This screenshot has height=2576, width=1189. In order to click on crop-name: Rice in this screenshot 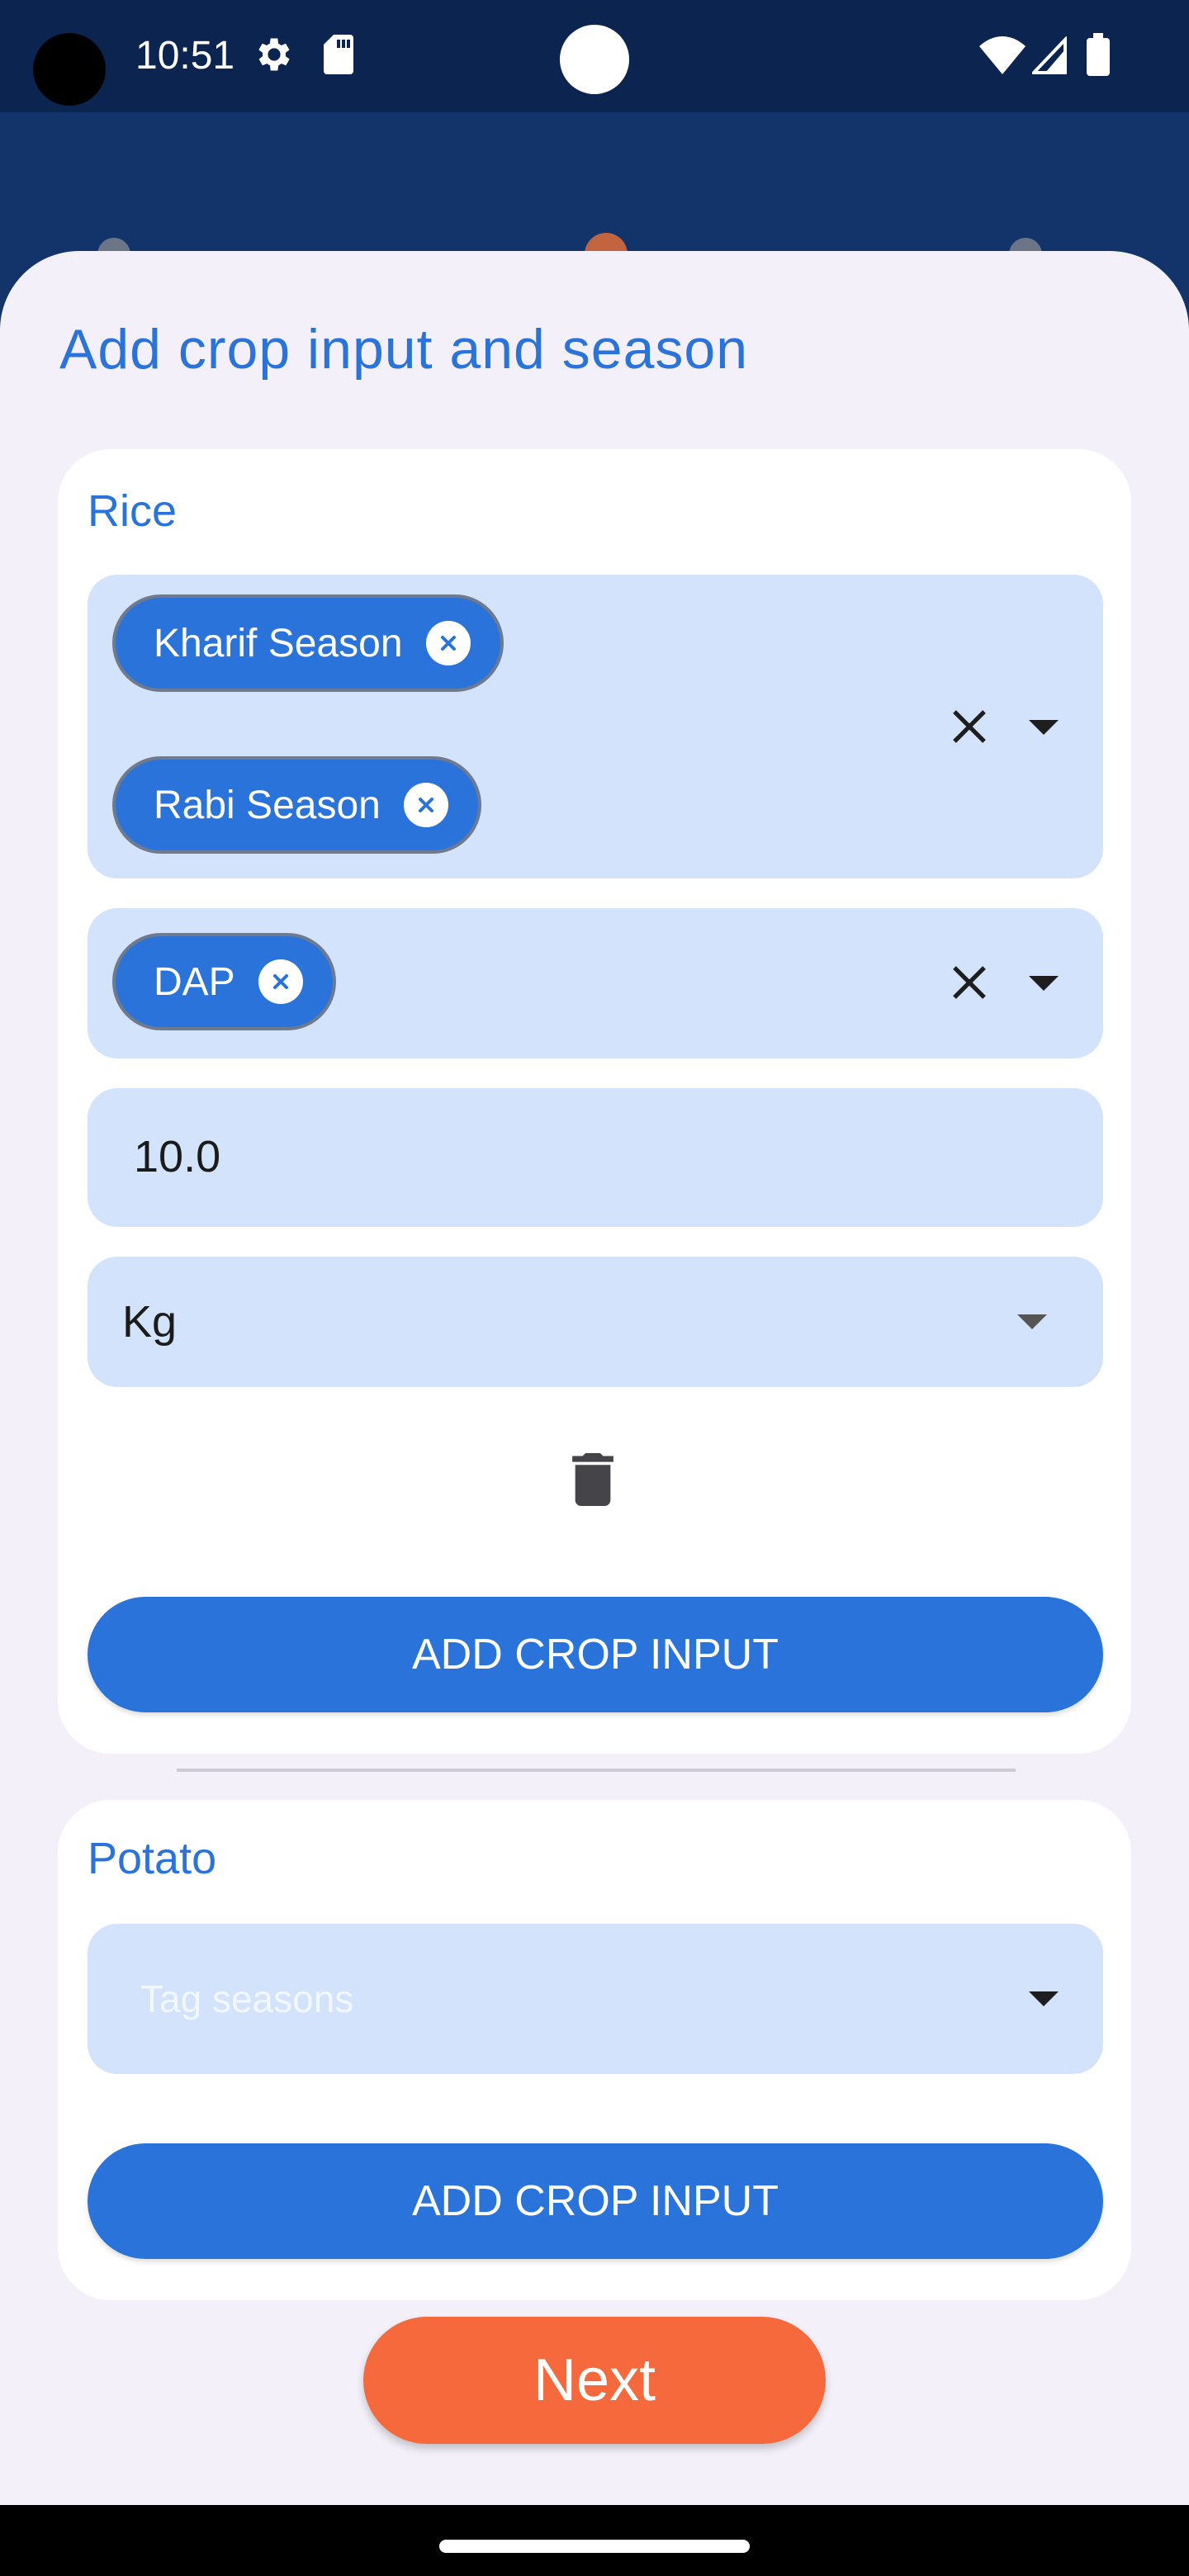, I will do `click(133, 511)`.